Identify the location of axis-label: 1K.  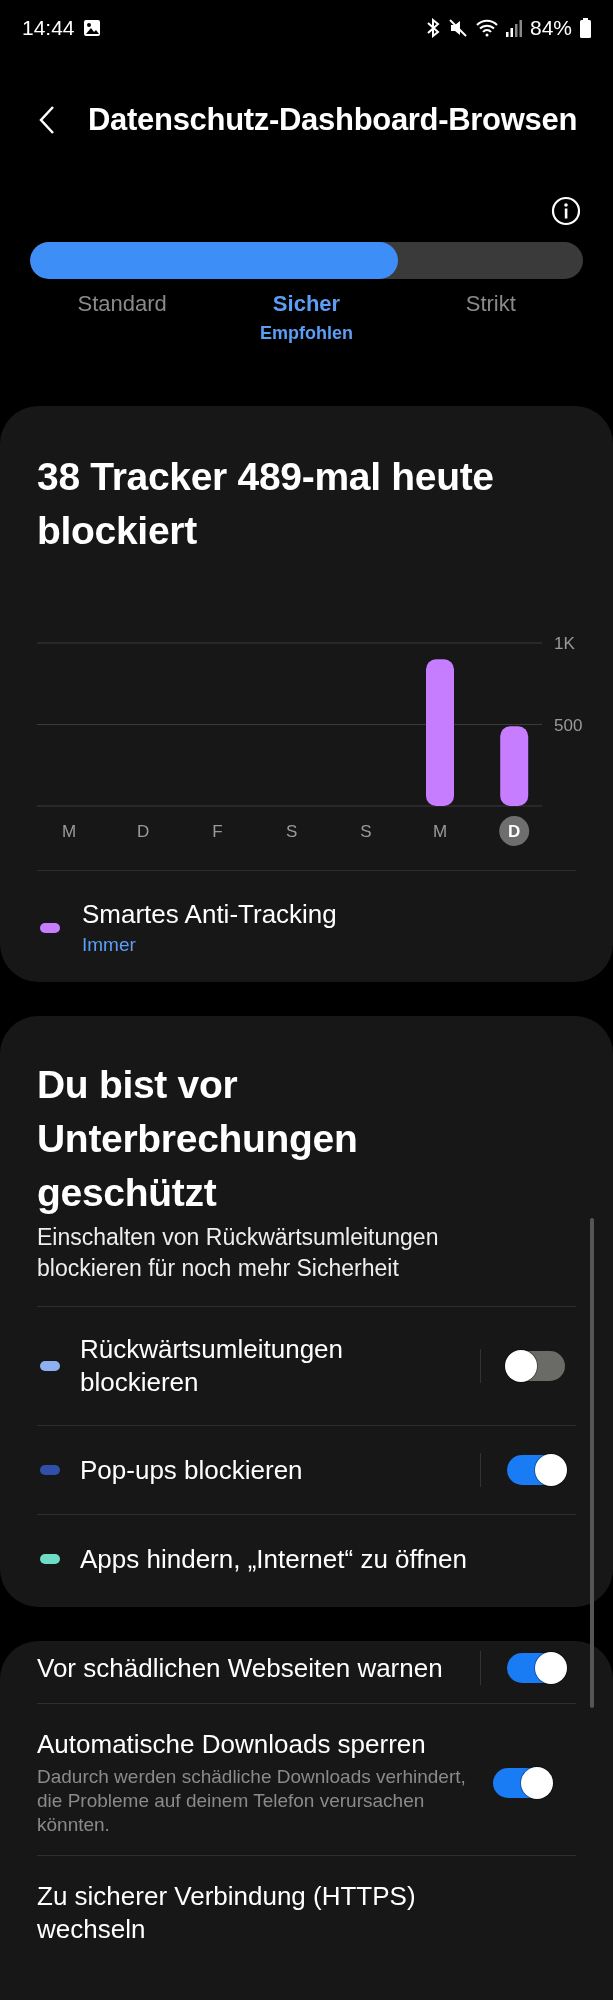
(564, 643).